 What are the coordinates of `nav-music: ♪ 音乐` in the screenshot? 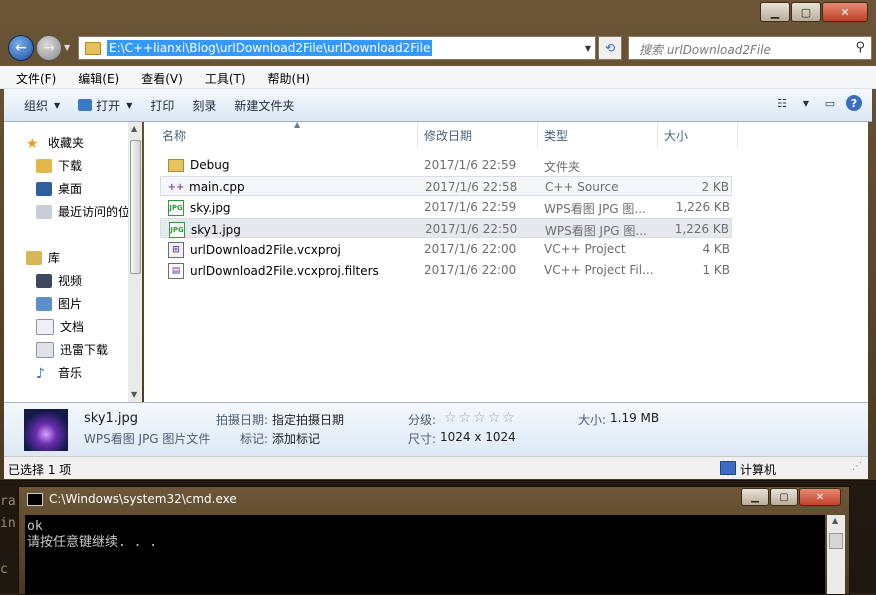 It's located at (59, 373).